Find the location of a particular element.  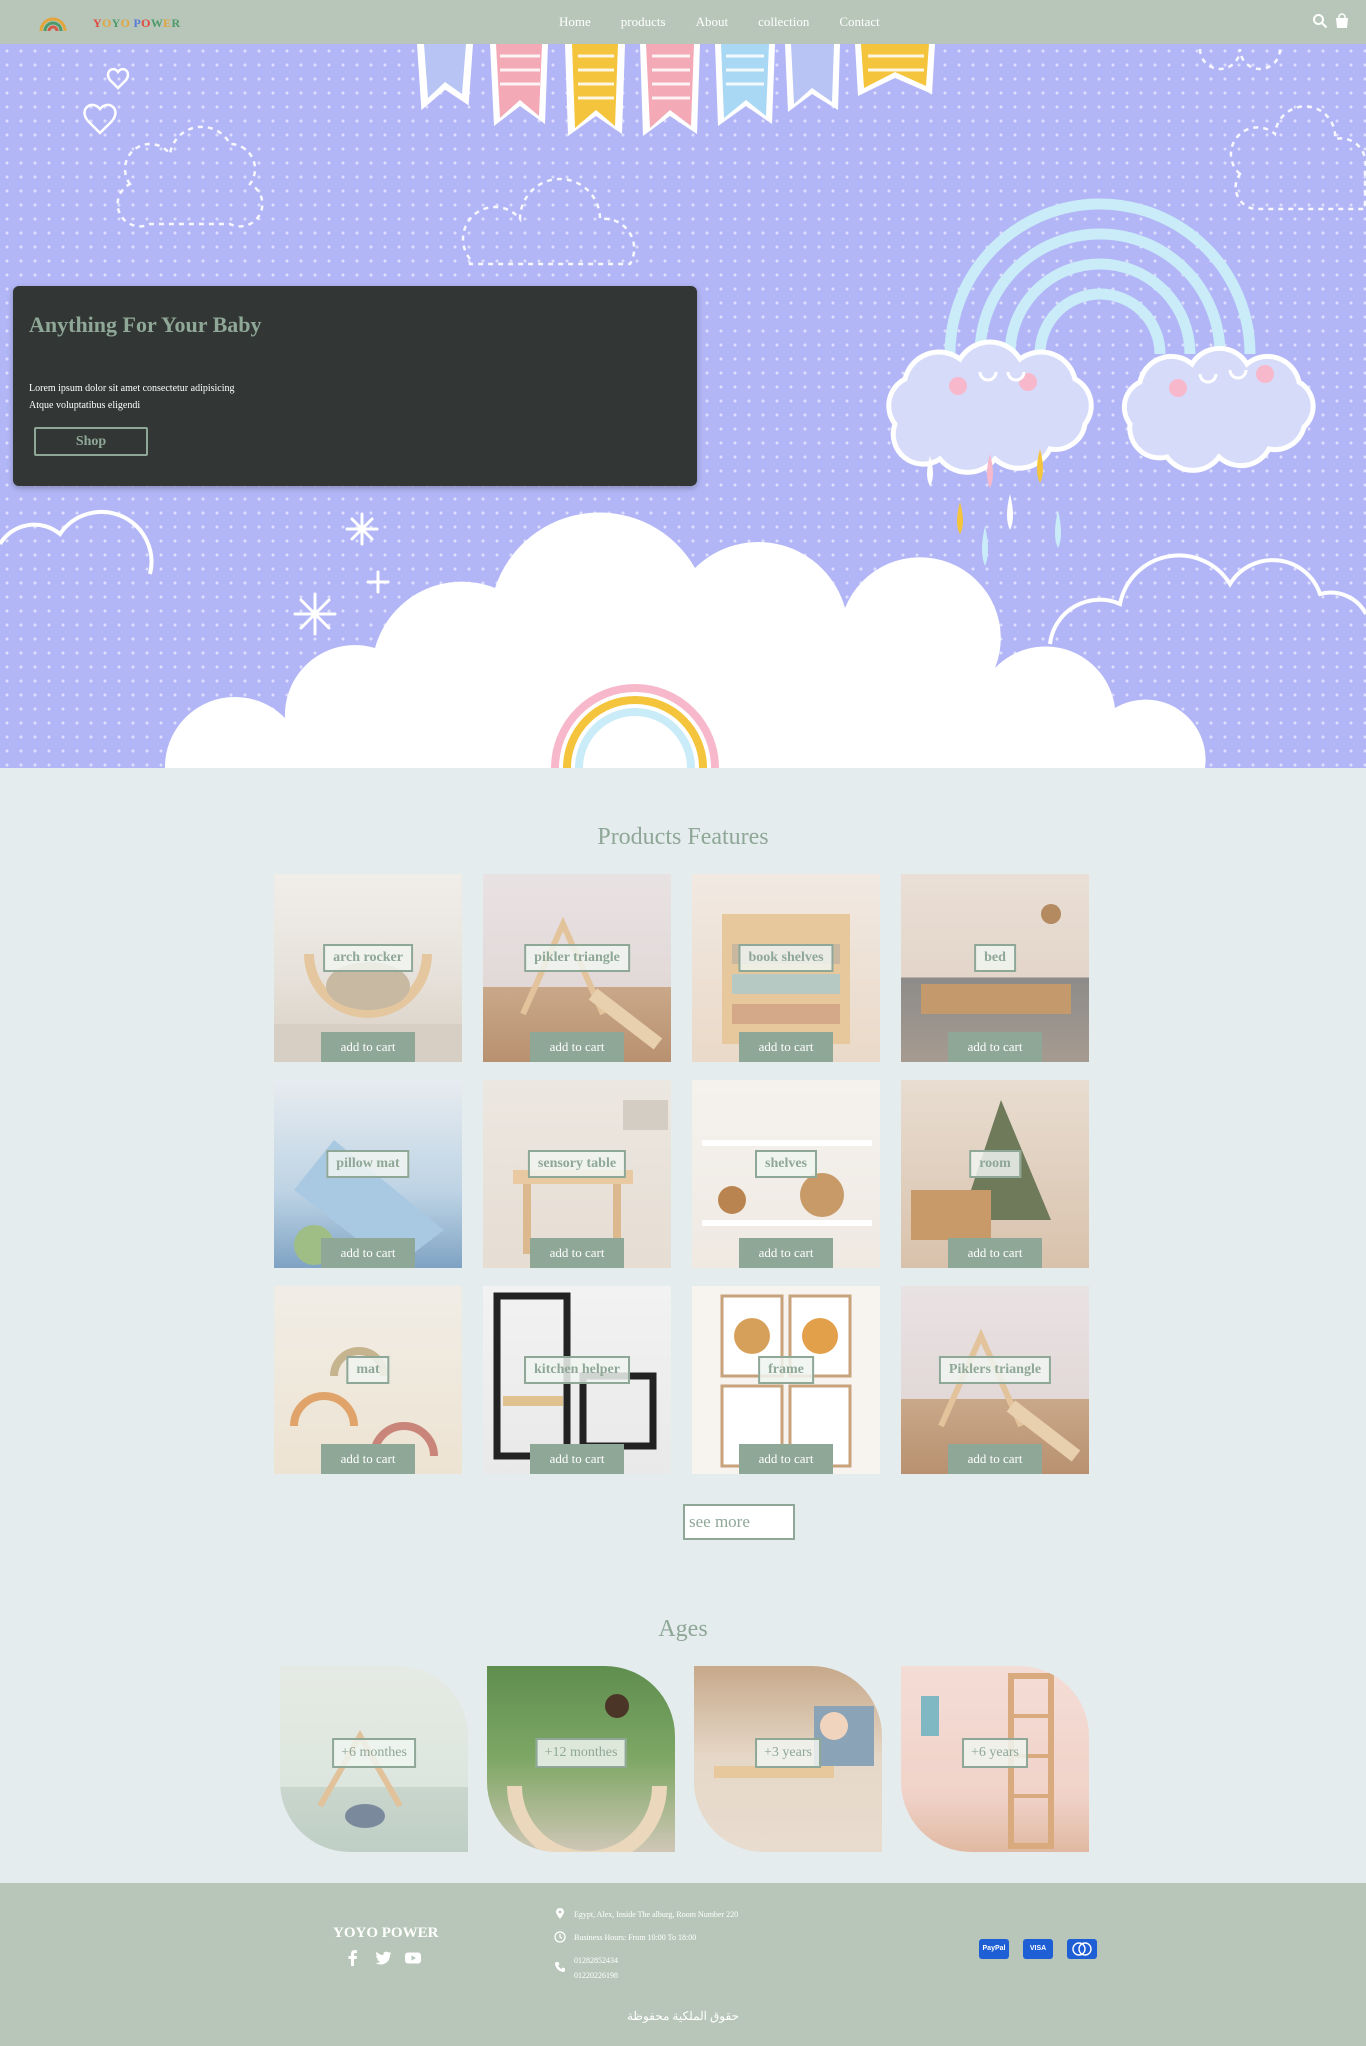

age-card: +6 years is located at coordinates (995, 1759).